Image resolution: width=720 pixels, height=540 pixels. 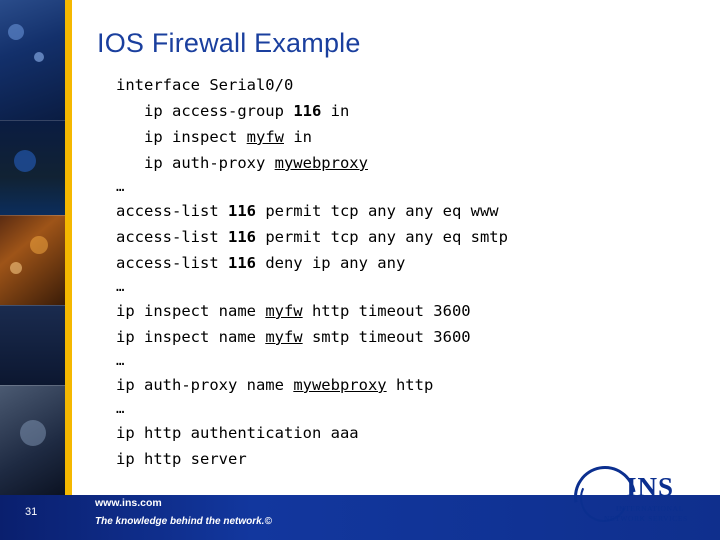 What do you see at coordinates (650, 508) in the screenshot?
I see `logo-subtitle-line1: INTERNATIONAL` at bounding box center [650, 508].